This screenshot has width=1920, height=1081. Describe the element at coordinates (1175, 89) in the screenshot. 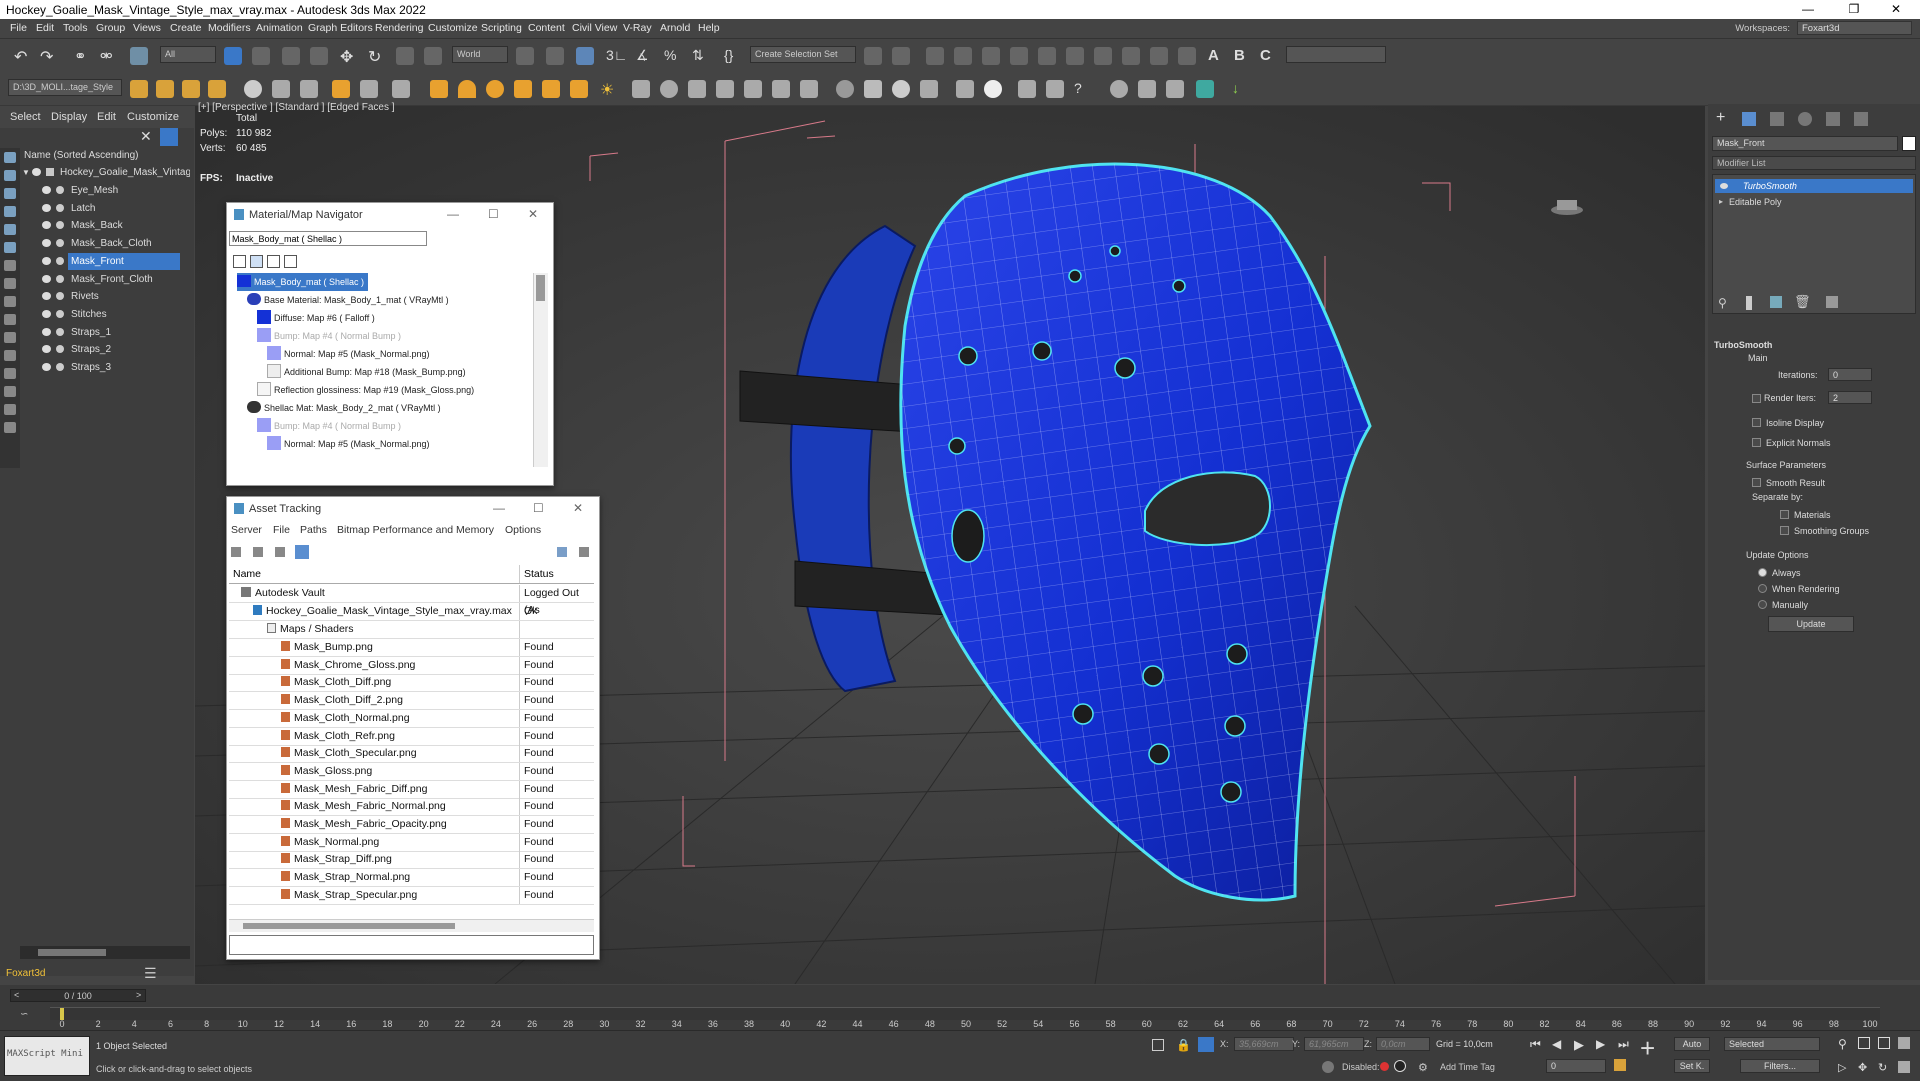

I see `vray-import-icon` at that location.